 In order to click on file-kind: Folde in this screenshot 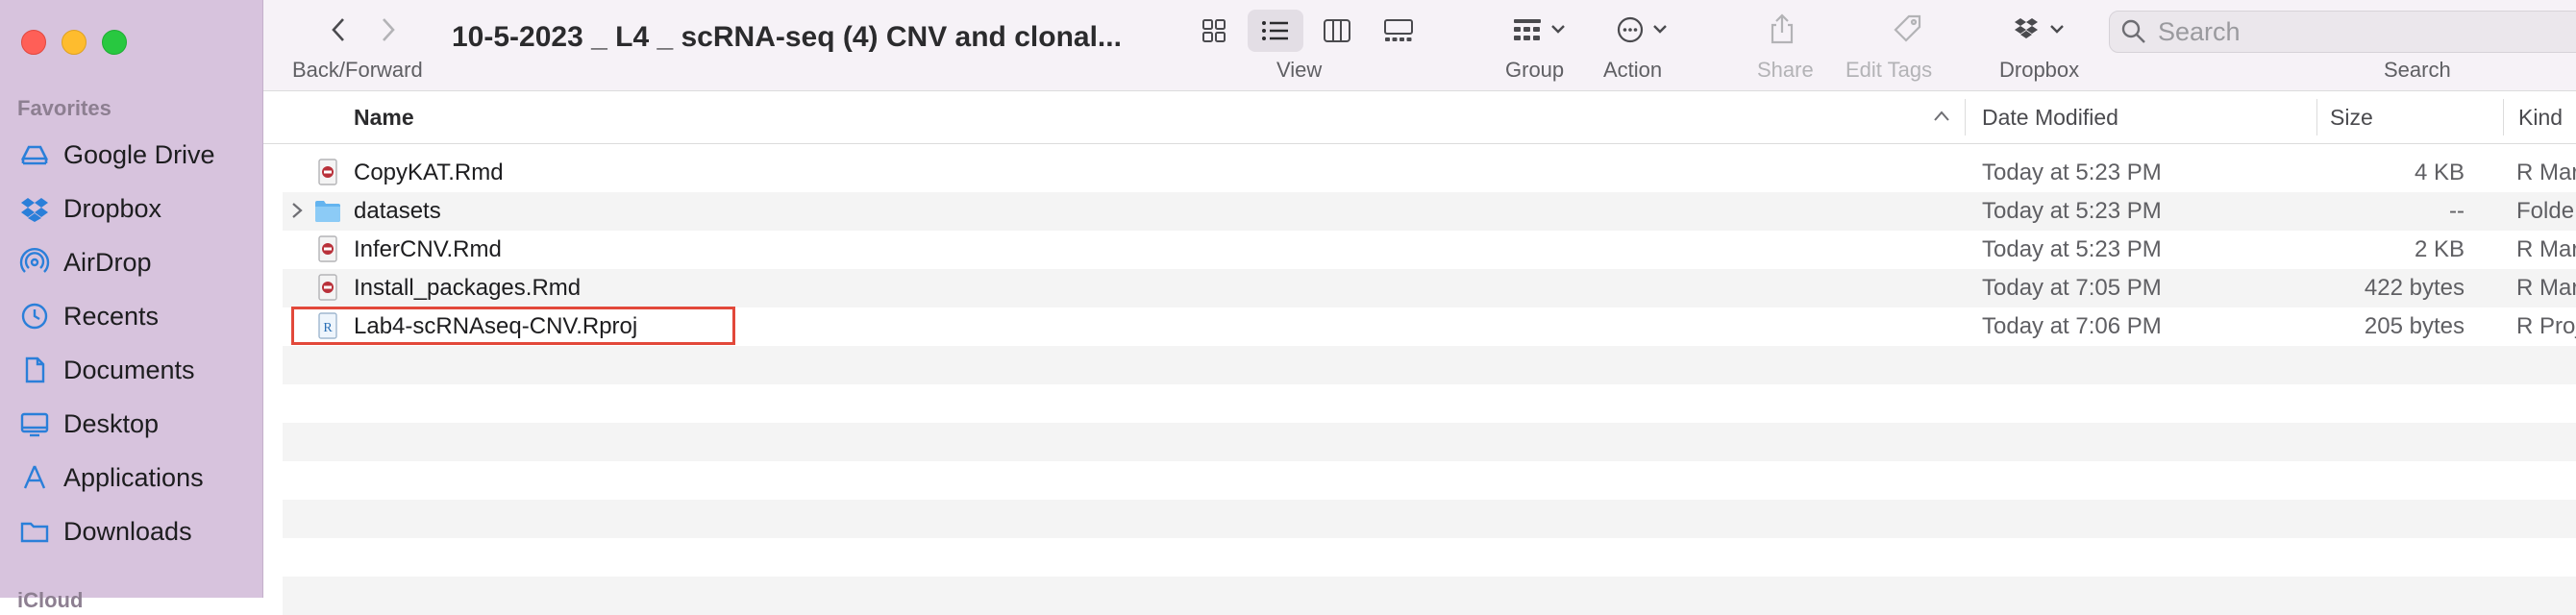, I will do `click(2545, 211)`.